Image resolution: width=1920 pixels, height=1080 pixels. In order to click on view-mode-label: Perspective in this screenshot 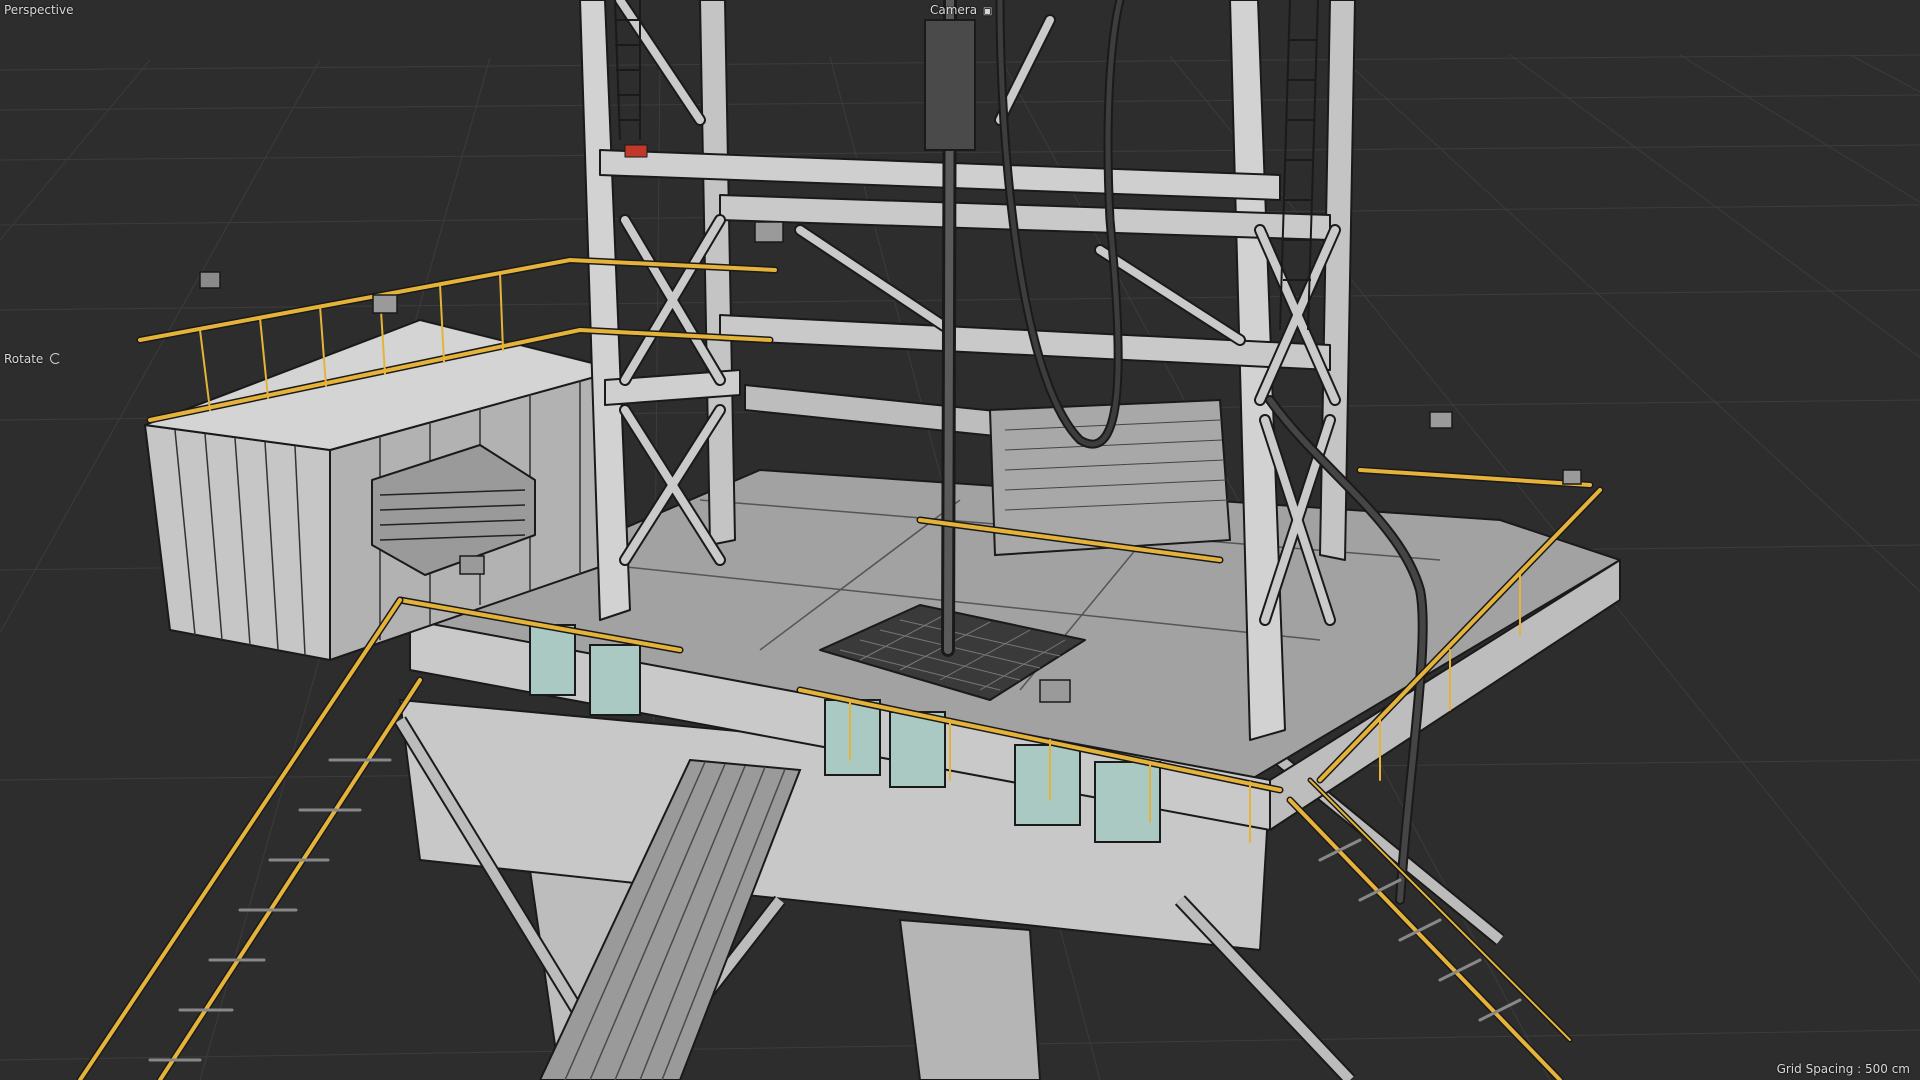, I will do `click(39, 10)`.